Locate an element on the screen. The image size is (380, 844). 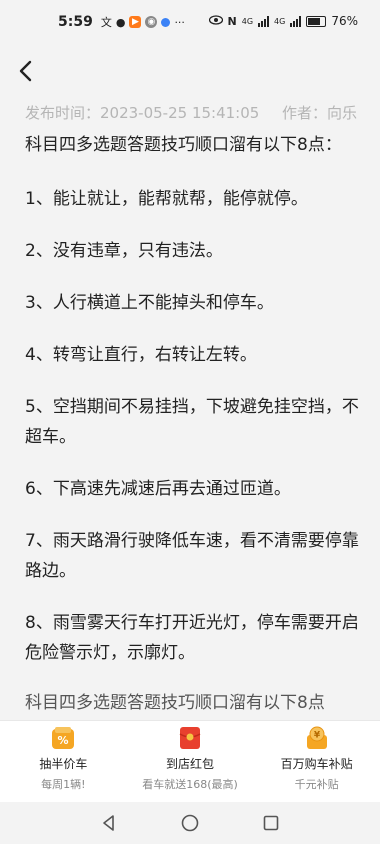
red-envelope-icon is located at coordinates (190, 738).